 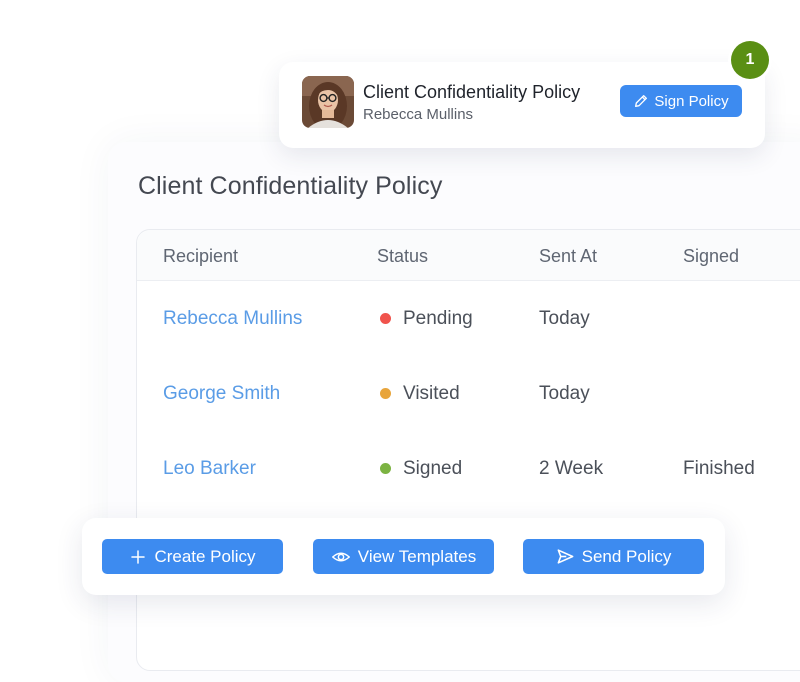 What do you see at coordinates (626, 556) in the screenshot?
I see `send-policy-label: Send Policy` at bounding box center [626, 556].